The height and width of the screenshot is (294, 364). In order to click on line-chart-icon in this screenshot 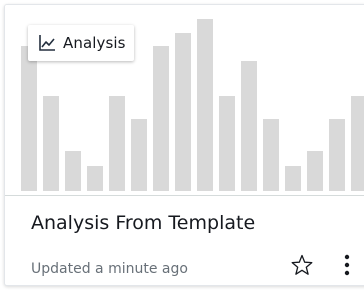, I will do `click(47, 43)`.